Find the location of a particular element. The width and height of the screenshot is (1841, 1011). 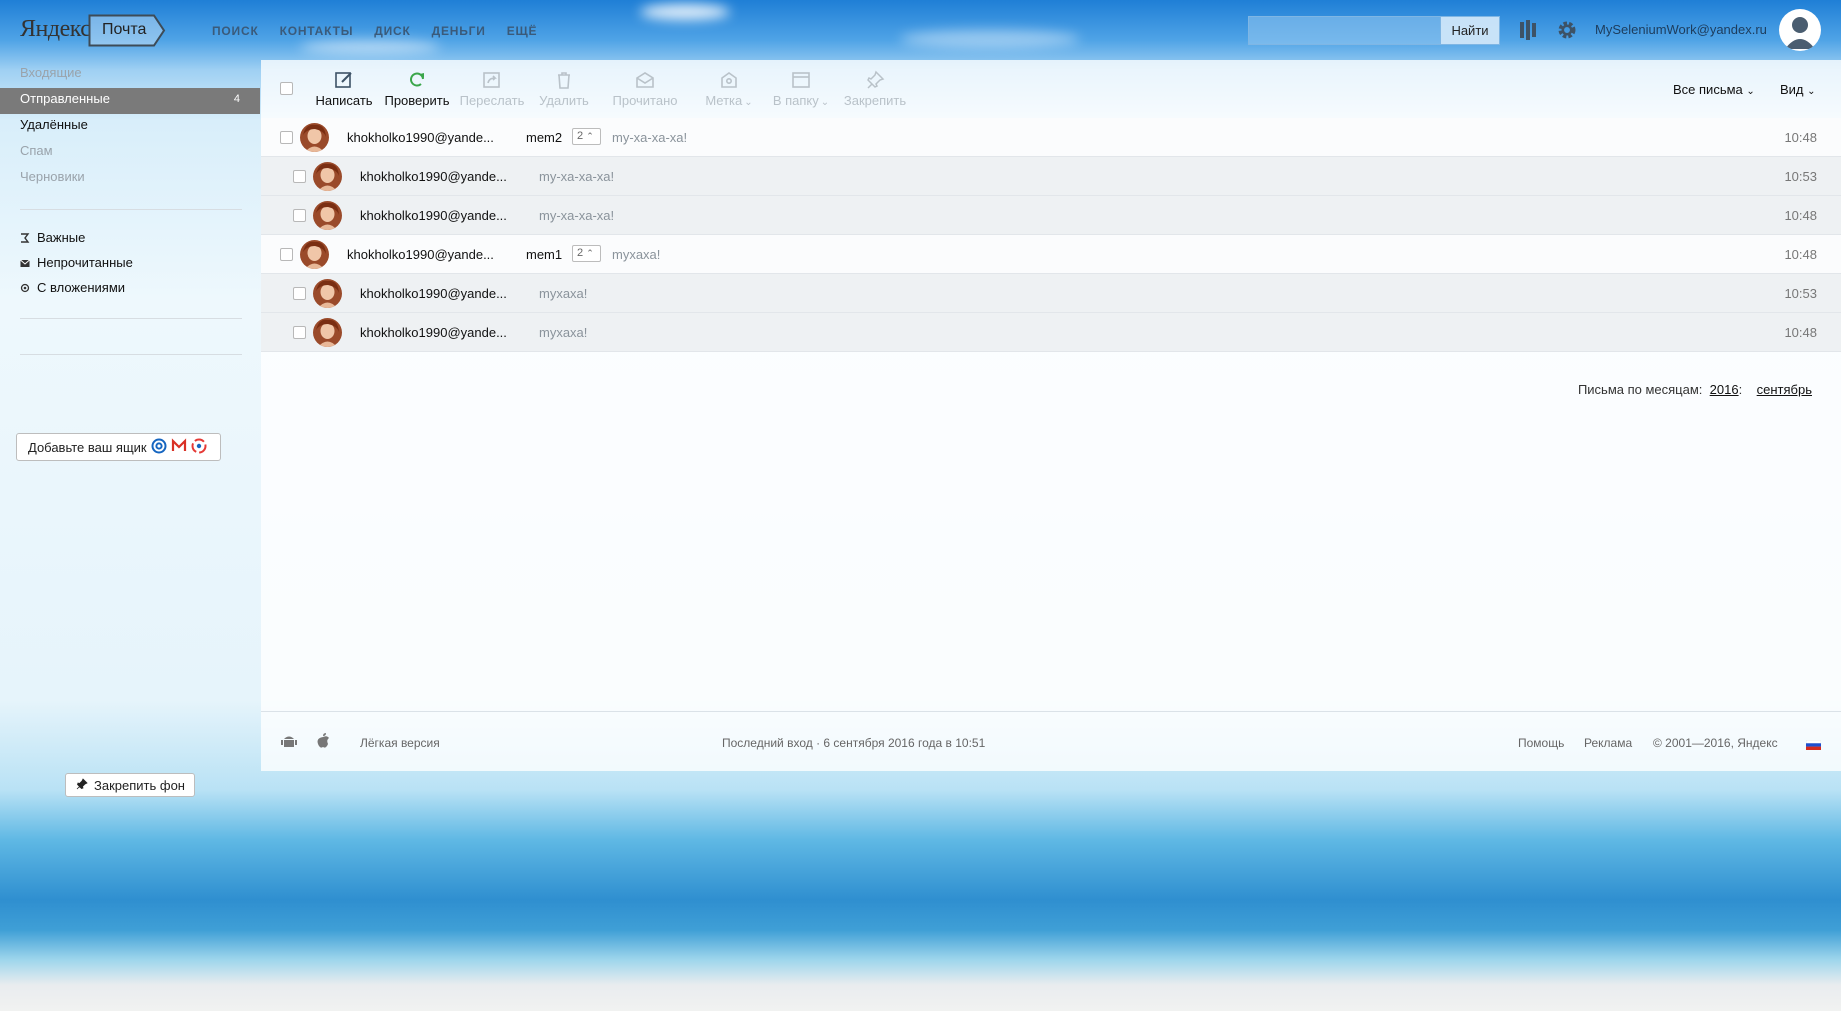

message-snippet: myxaxa! is located at coordinates (563, 293).